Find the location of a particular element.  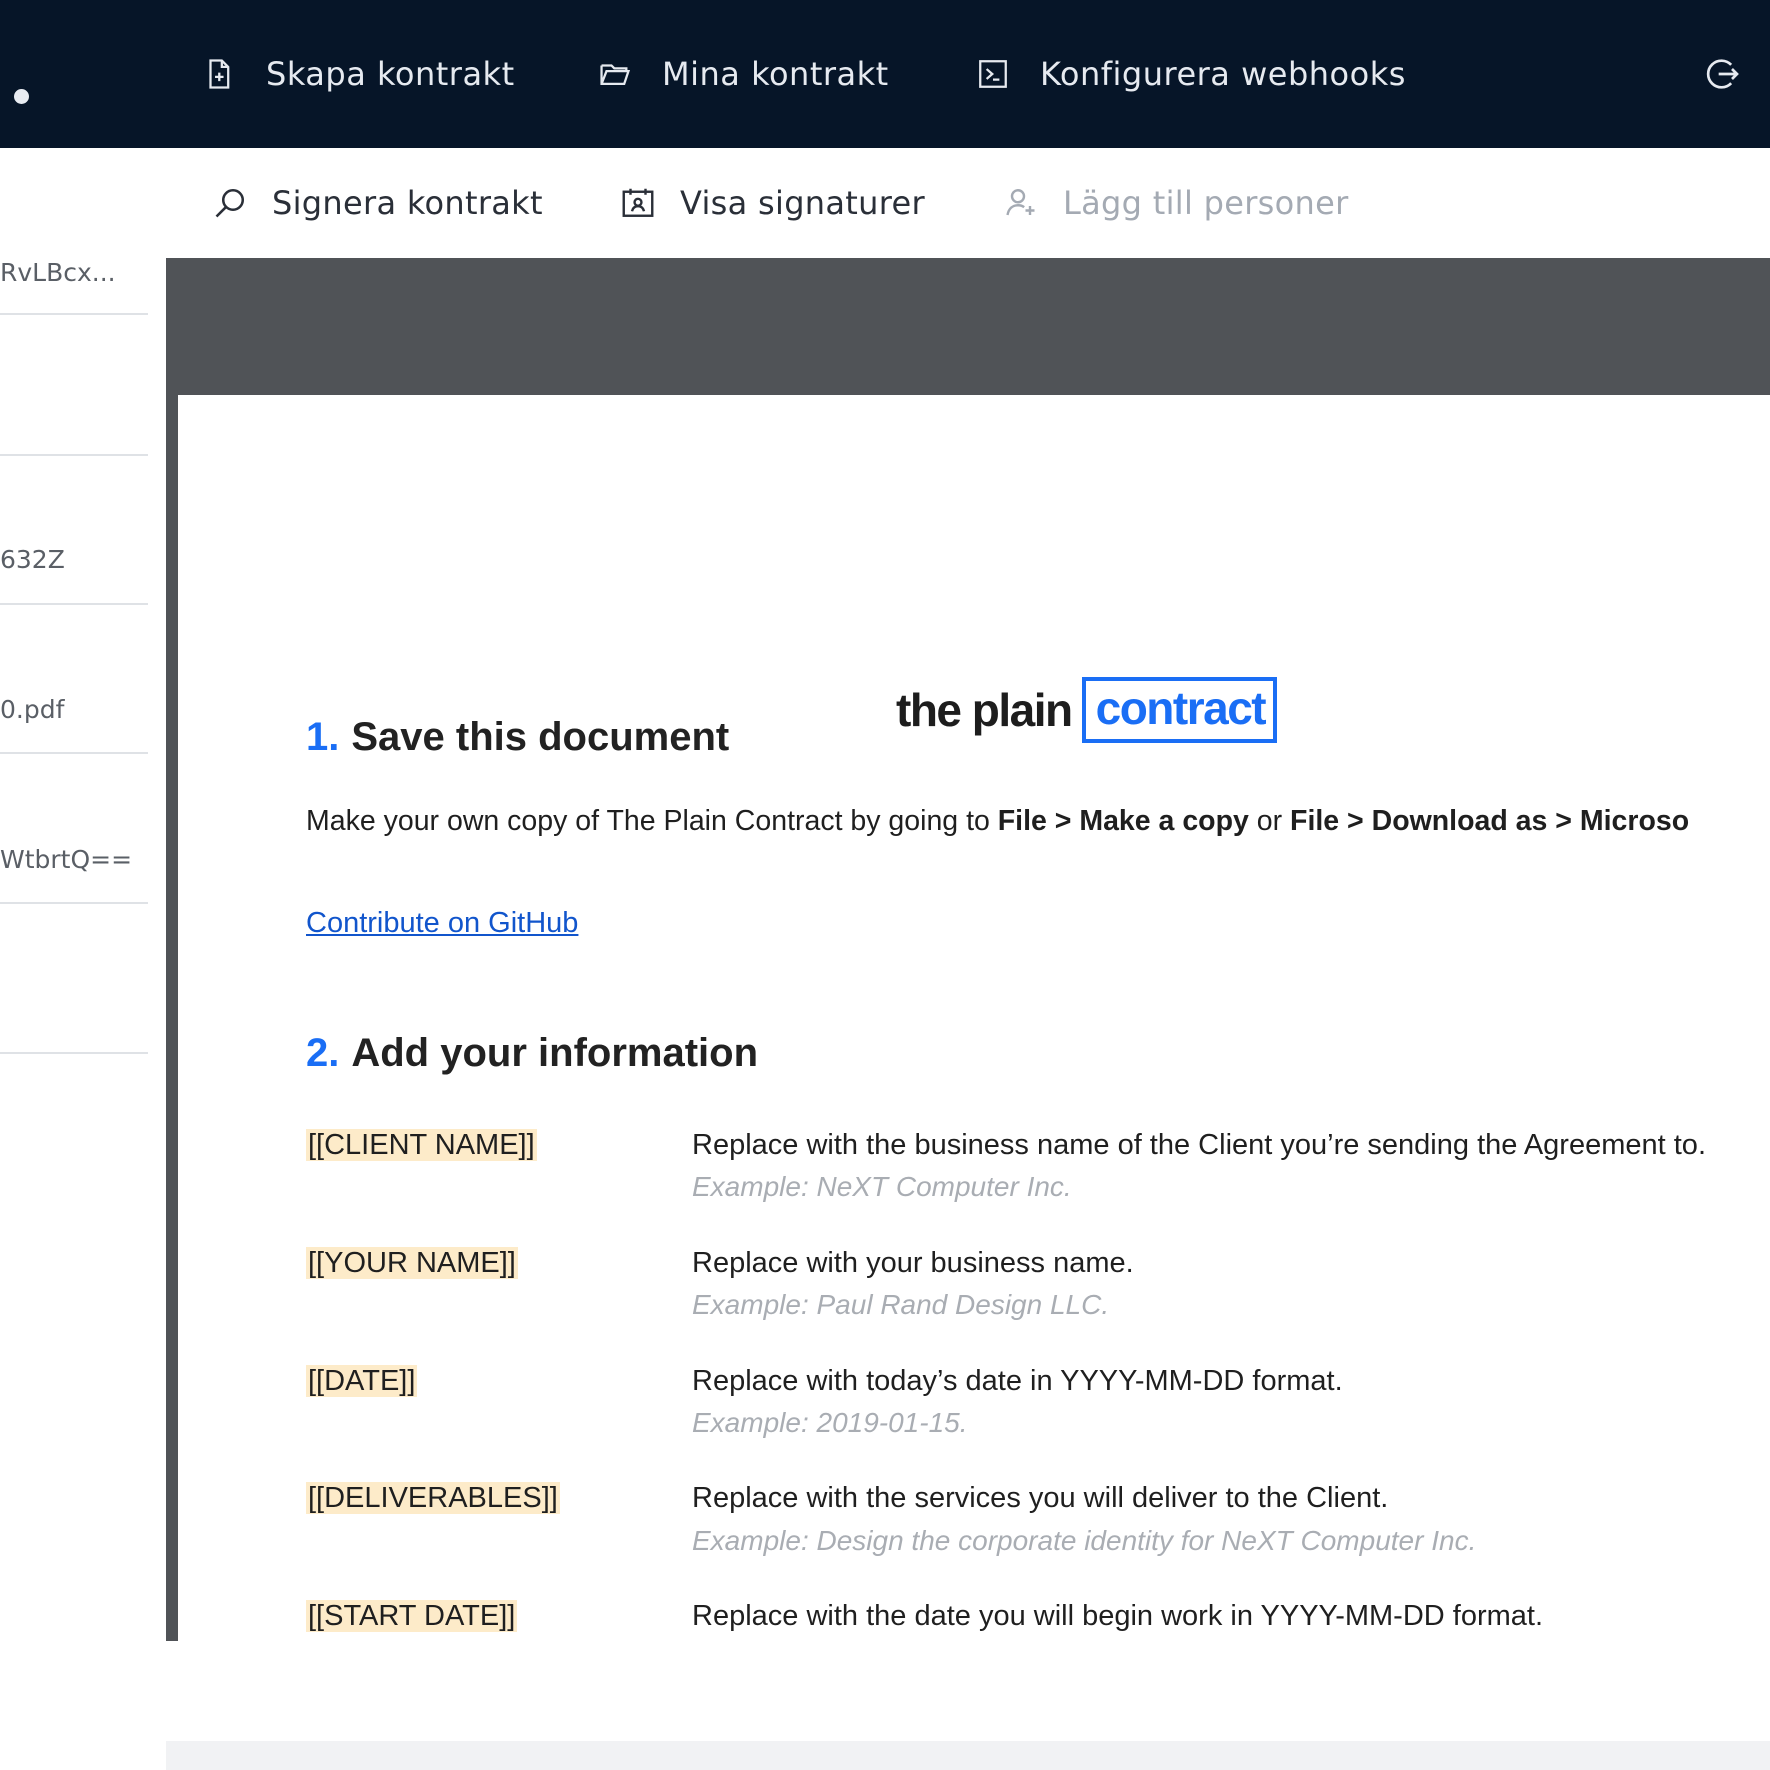

intro-text: or is located at coordinates (1269, 821).